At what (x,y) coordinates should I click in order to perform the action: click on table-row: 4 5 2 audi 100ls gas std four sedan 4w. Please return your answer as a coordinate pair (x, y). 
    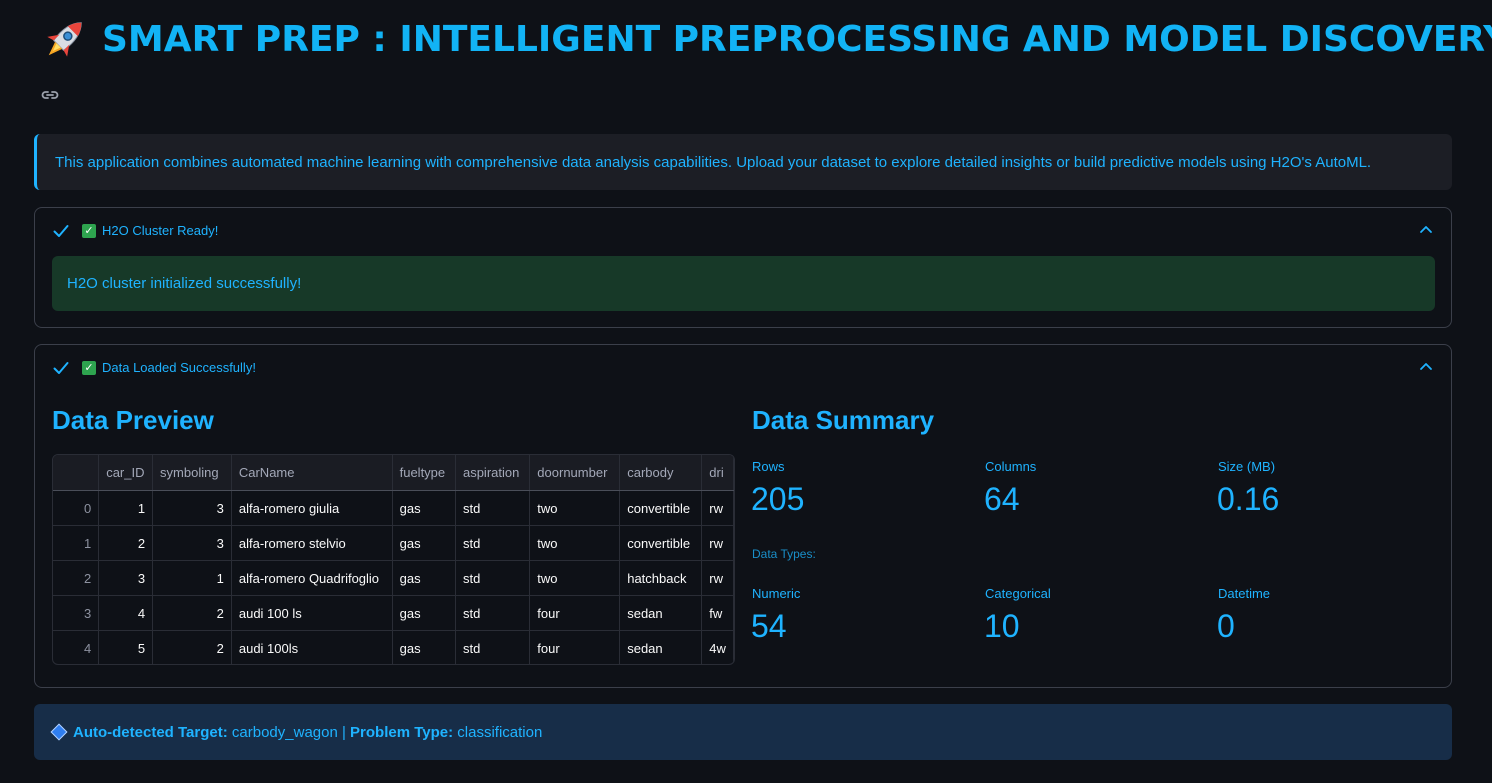
    Looking at the image, I should click on (393, 647).